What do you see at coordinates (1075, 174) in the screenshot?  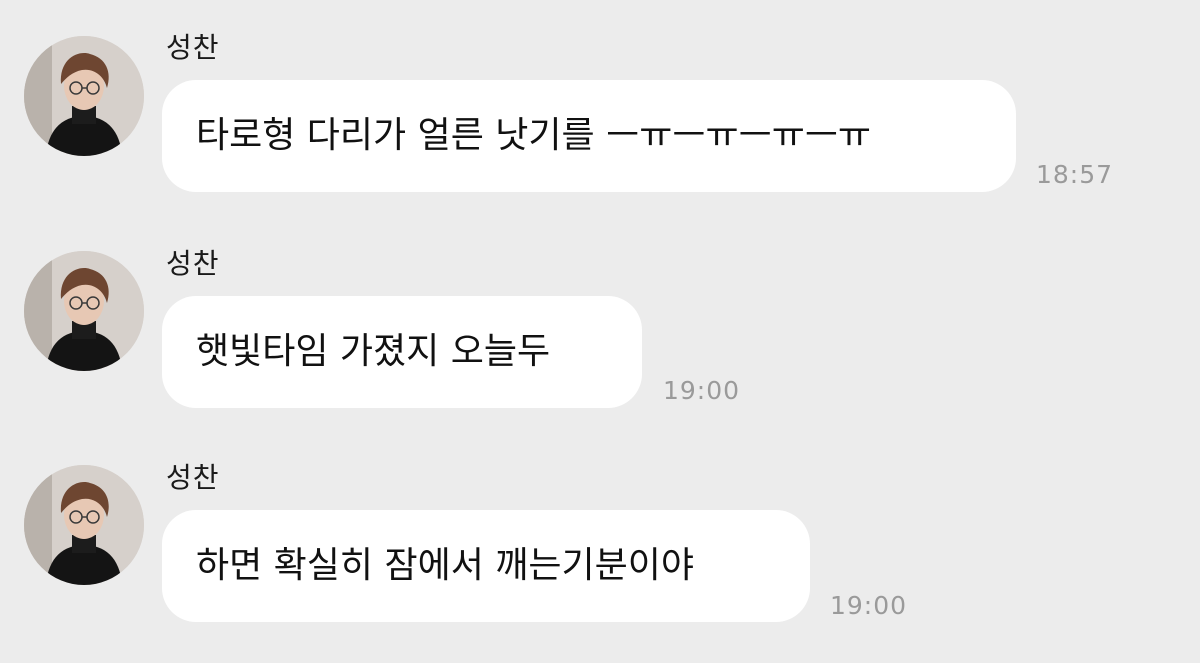 I see `message-time: 18:57` at bounding box center [1075, 174].